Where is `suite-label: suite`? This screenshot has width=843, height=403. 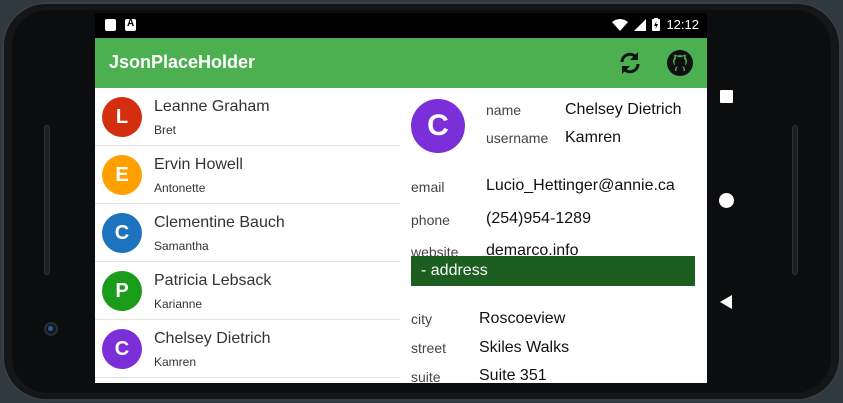 suite-label: suite is located at coordinates (426, 376).